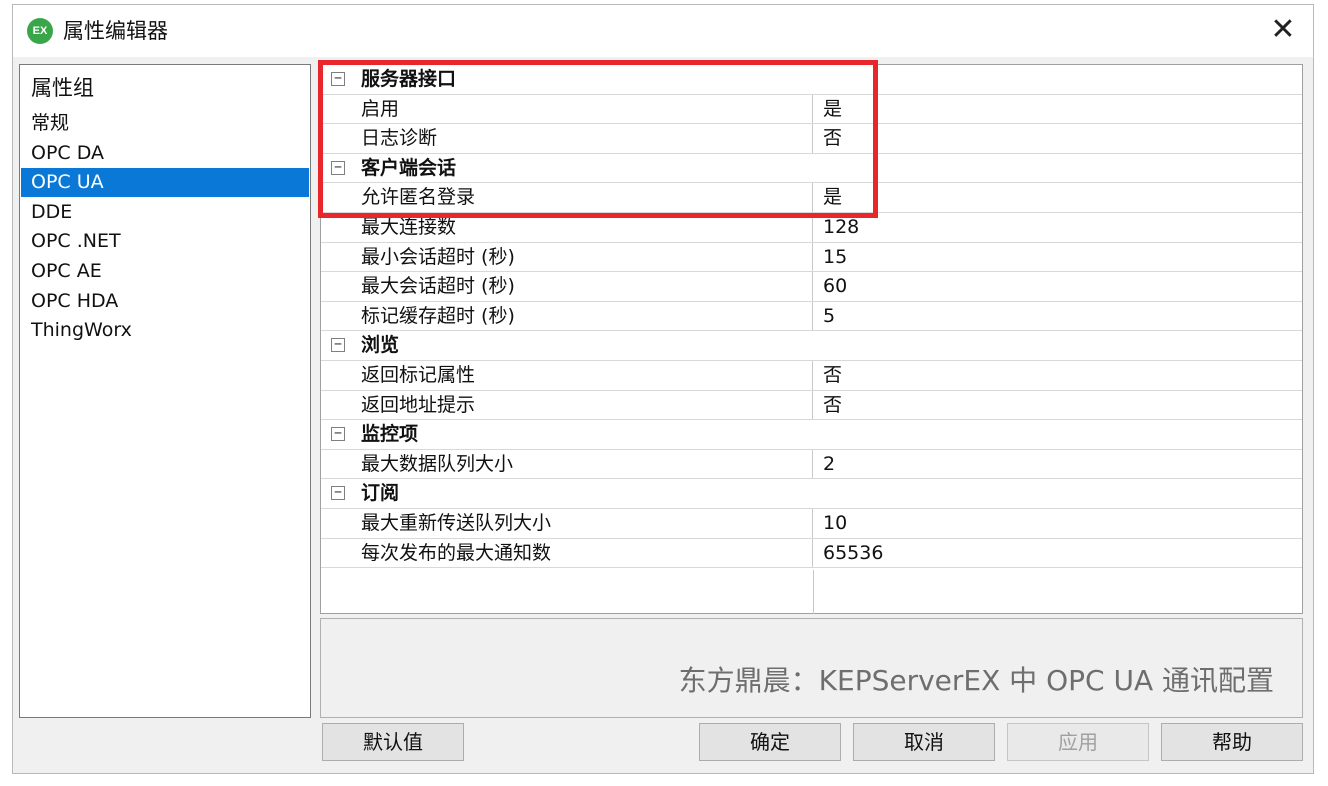 This screenshot has width=1328, height=786. What do you see at coordinates (165, 301) in the screenshot?
I see `property-group-opc-hda: OPC HDA` at bounding box center [165, 301].